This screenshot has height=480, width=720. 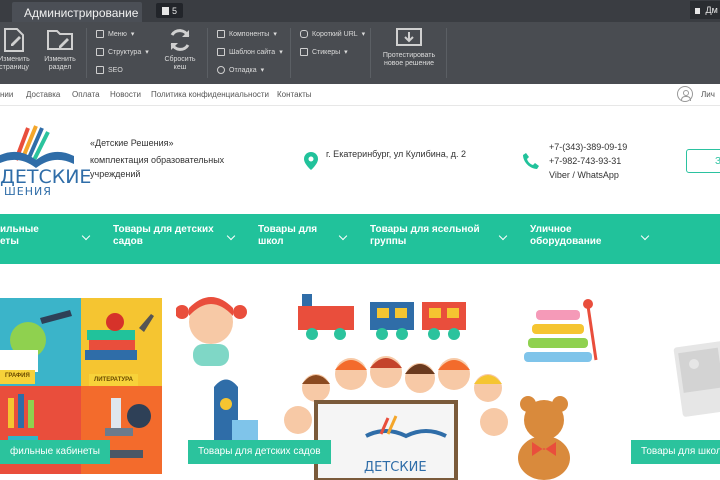 What do you see at coordinates (100, 34) in the screenshot?
I see `menu-icon` at bounding box center [100, 34].